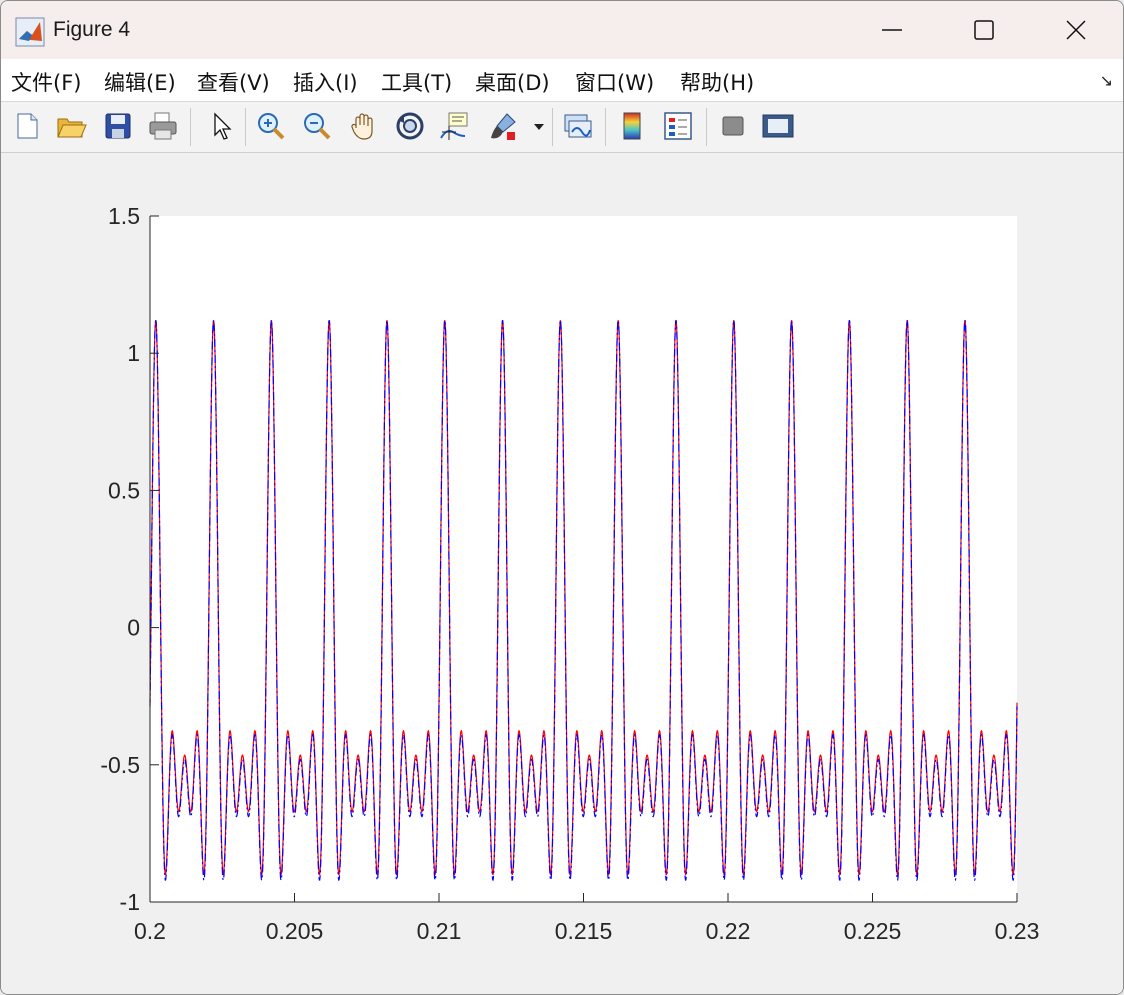  What do you see at coordinates (416, 82) in the screenshot?
I see `menu-tools: 工具(T)` at bounding box center [416, 82].